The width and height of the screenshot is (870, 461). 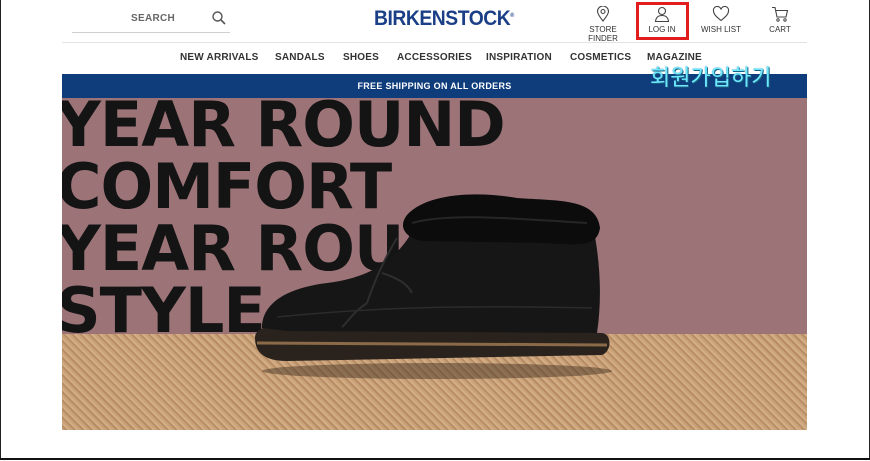 I want to click on nav-new-arrivals: NEW ARRIVALS, so click(x=219, y=57).